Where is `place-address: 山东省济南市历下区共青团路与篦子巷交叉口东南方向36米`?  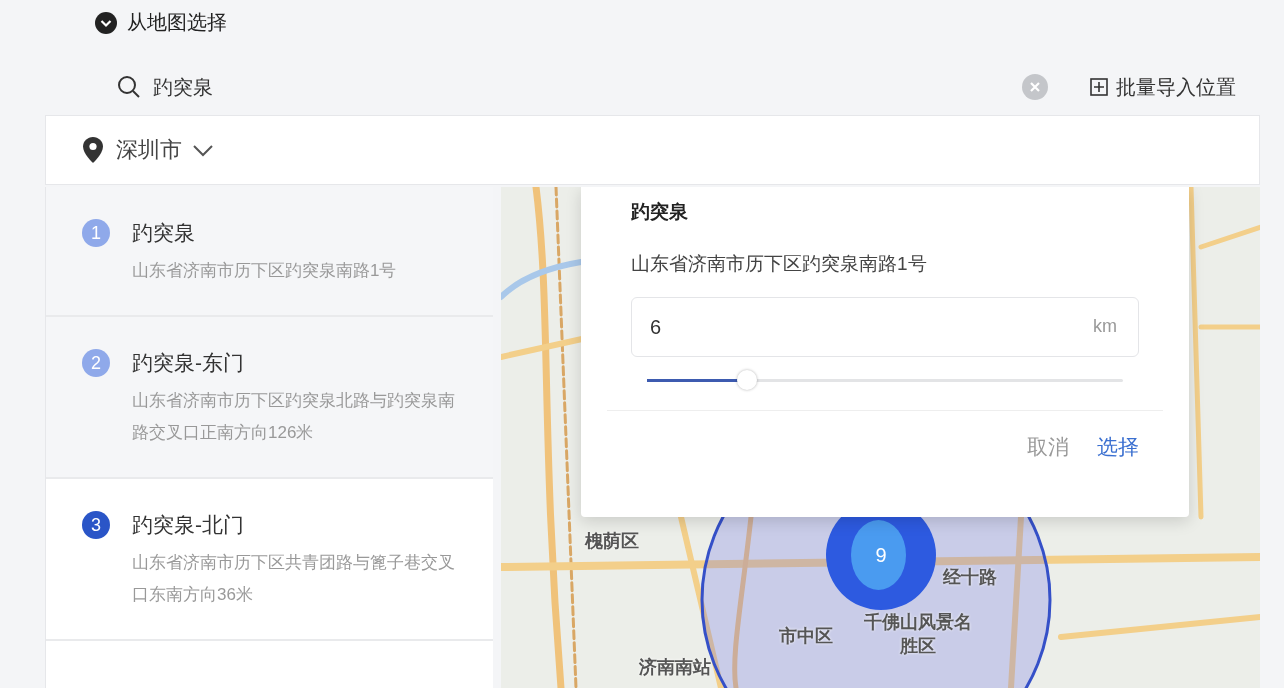 place-address: 山东省济南市历下区共青团路与篦子巷交叉口东南方向36米 is located at coordinates (294, 579).